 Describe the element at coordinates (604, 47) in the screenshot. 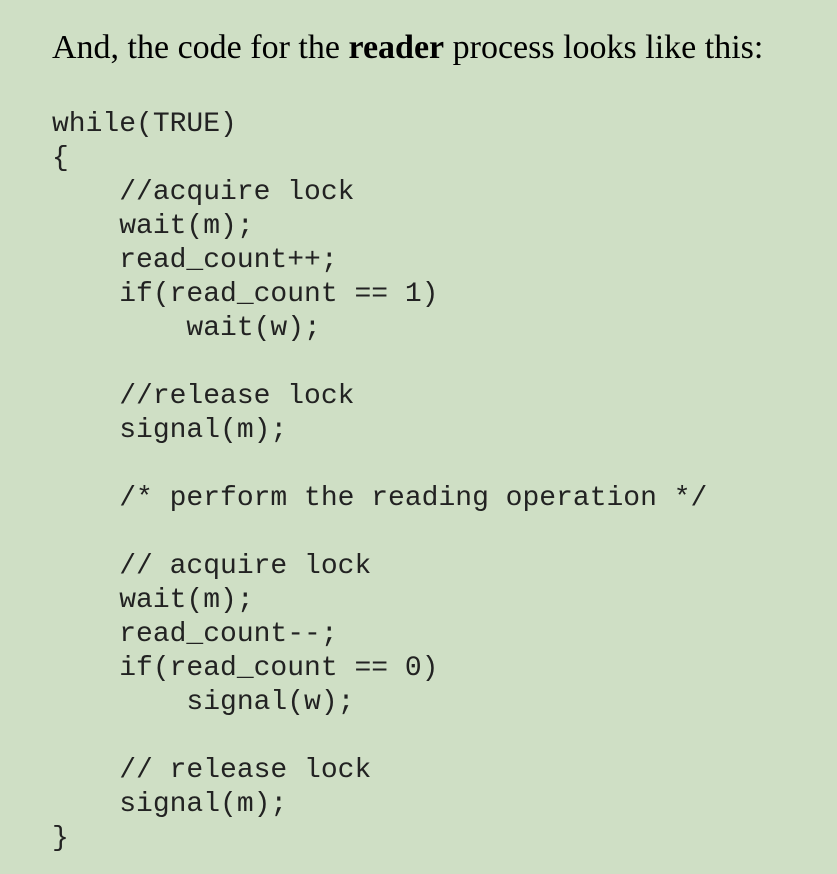

I see `intro-text-end: process looks like this:` at that location.